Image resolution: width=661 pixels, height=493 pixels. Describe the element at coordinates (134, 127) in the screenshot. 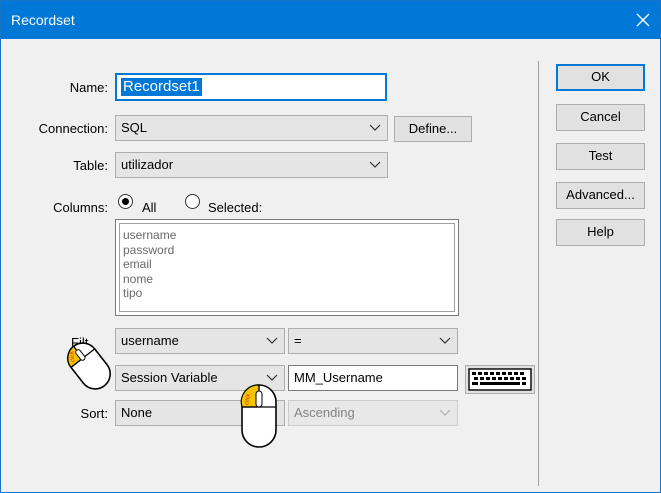

I see `connection-value: SQL` at that location.